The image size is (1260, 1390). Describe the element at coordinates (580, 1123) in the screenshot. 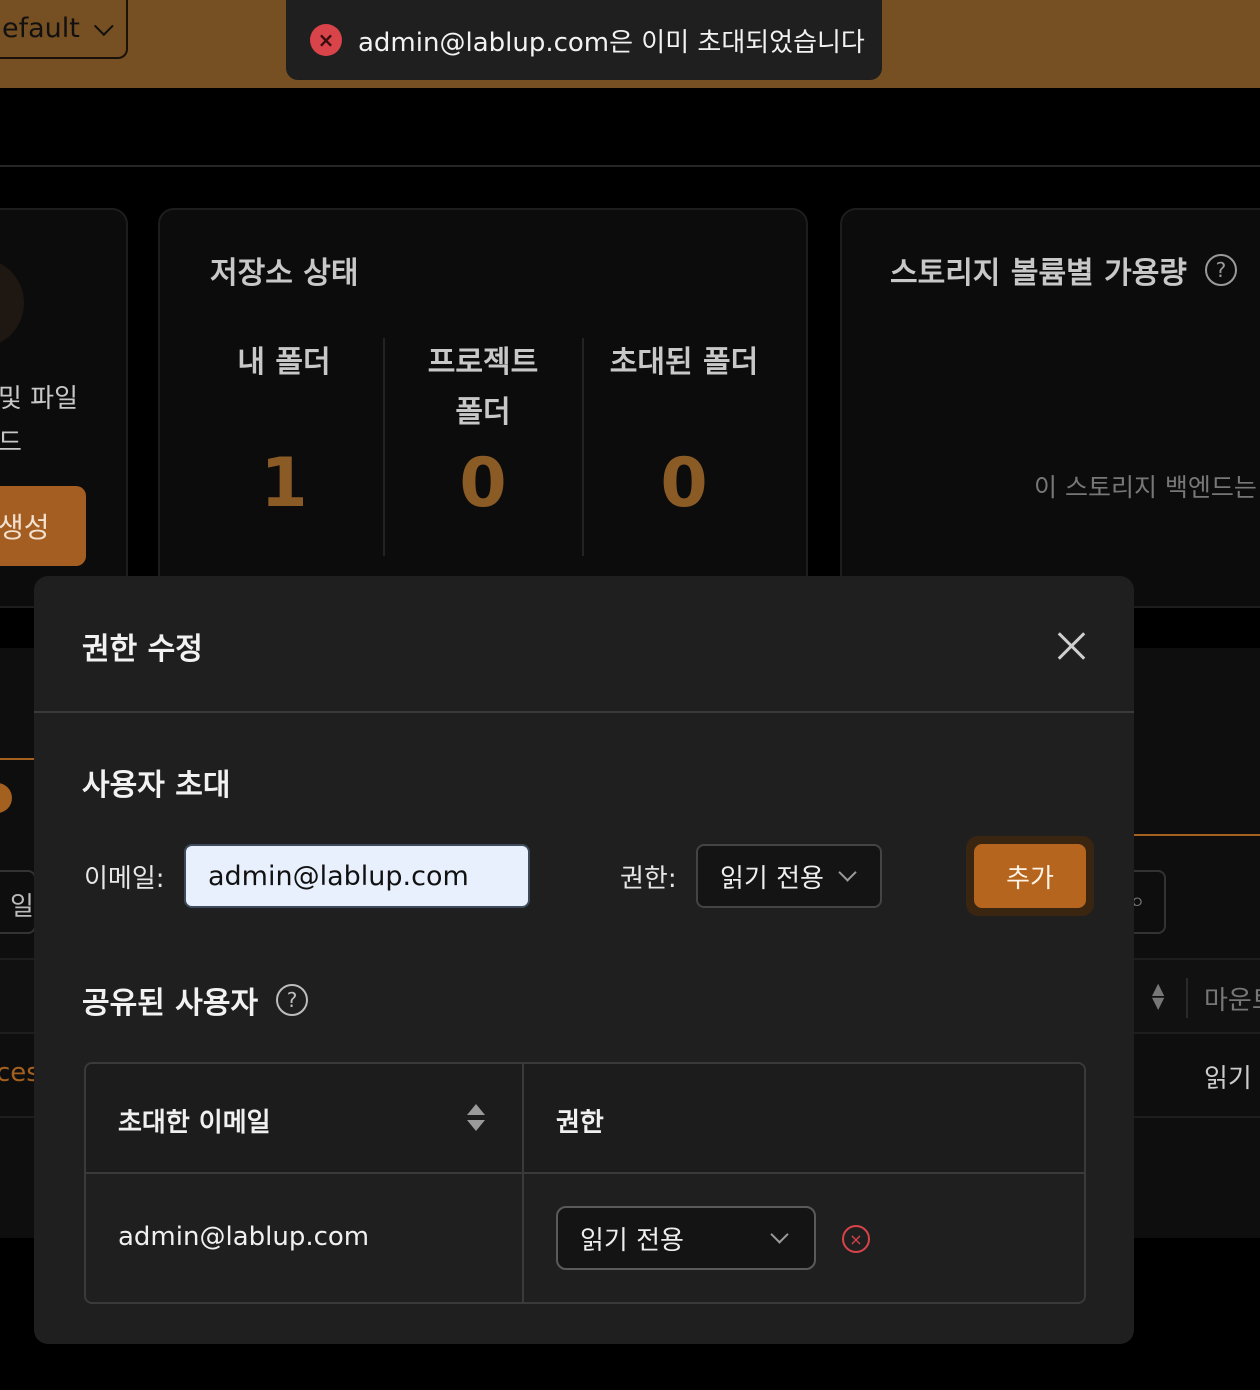

I see `column-header-permission: 권한` at that location.